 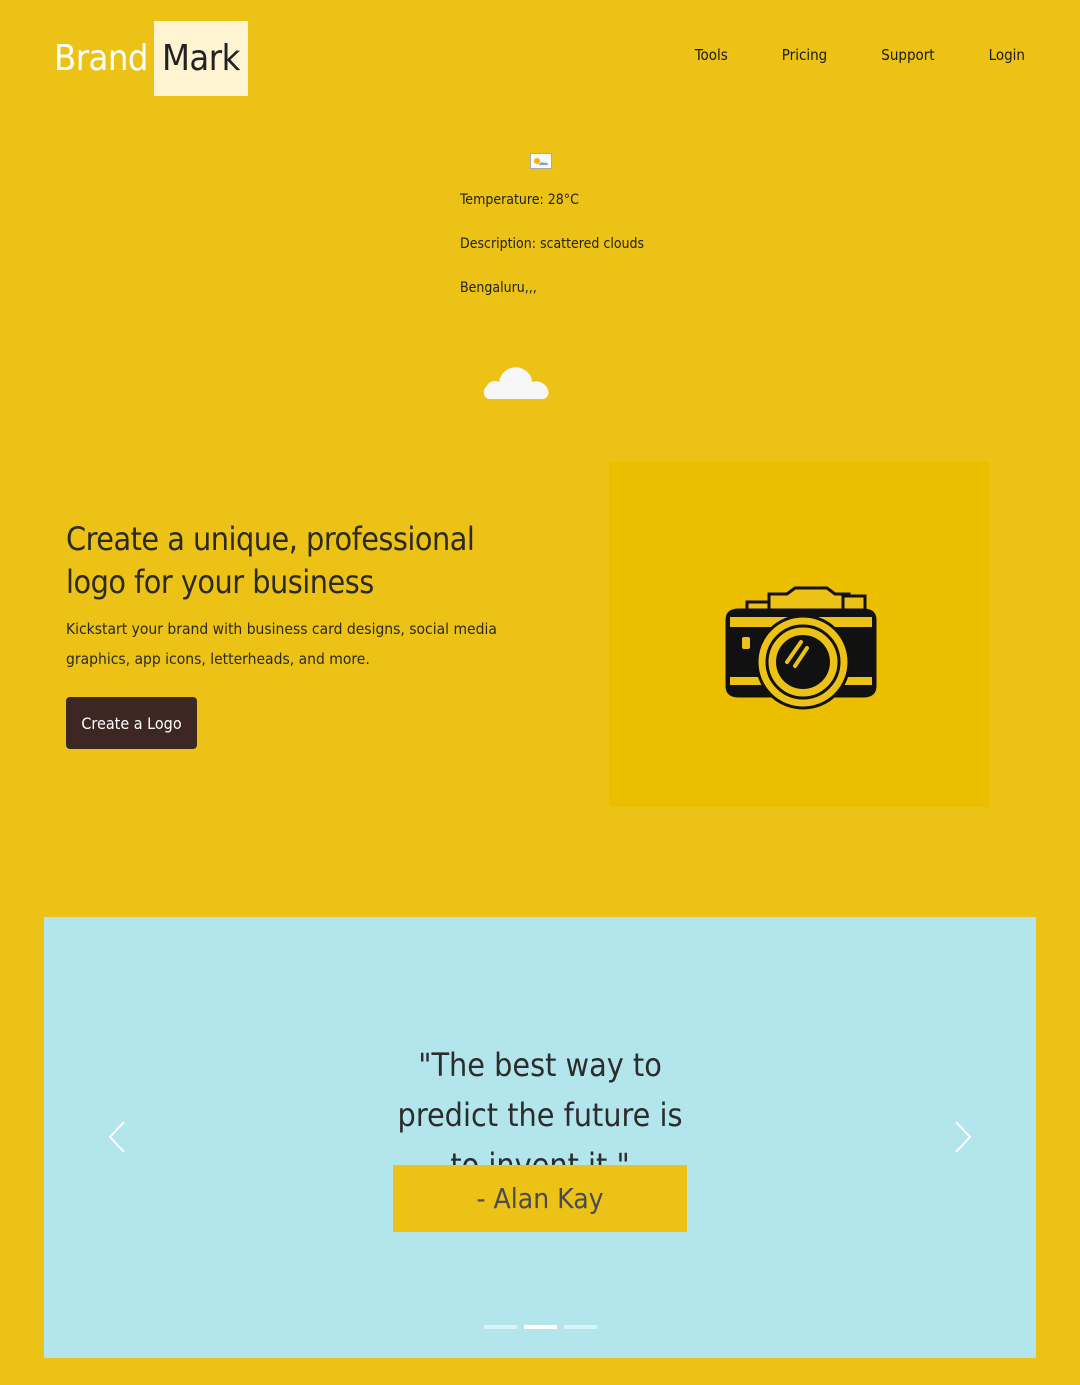 I want to click on logo-mark-text: Mark, so click(x=200, y=58).